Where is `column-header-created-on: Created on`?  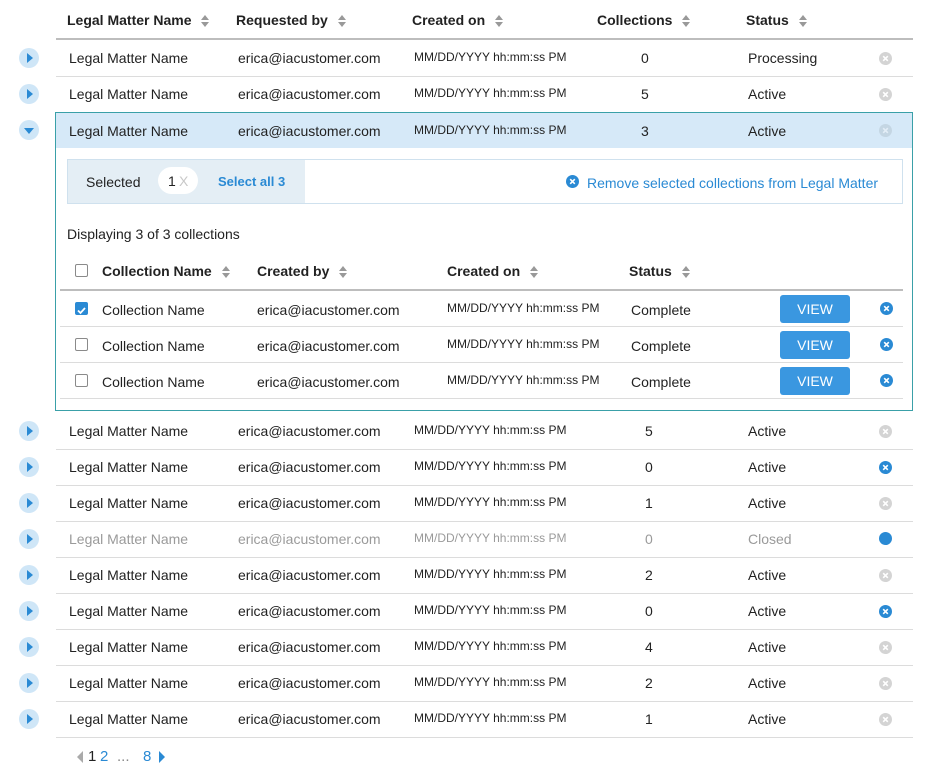
column-header-created-on: Created on is located at coordinates (458, 20).